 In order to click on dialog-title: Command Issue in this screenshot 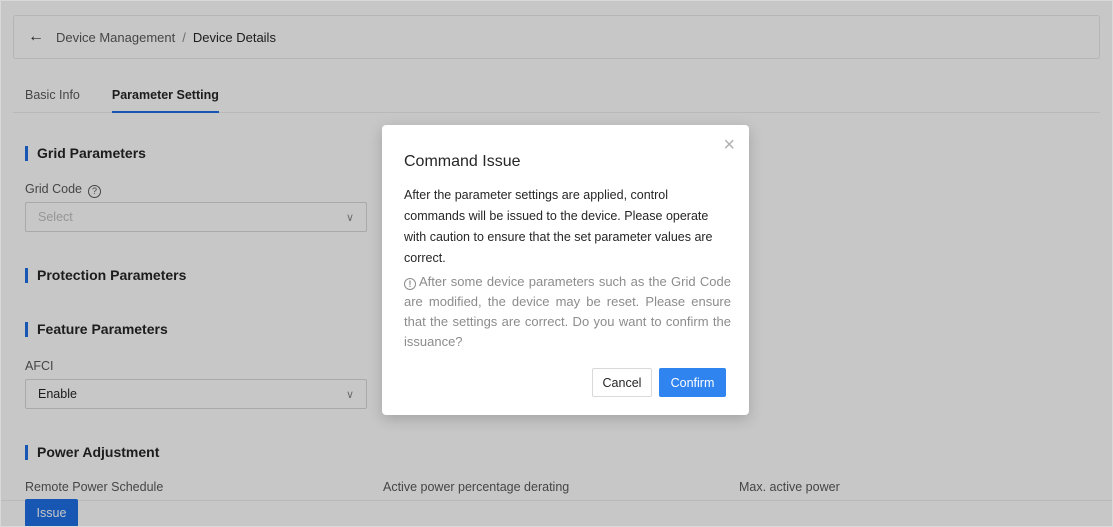, I will do `click(462, 161)`.